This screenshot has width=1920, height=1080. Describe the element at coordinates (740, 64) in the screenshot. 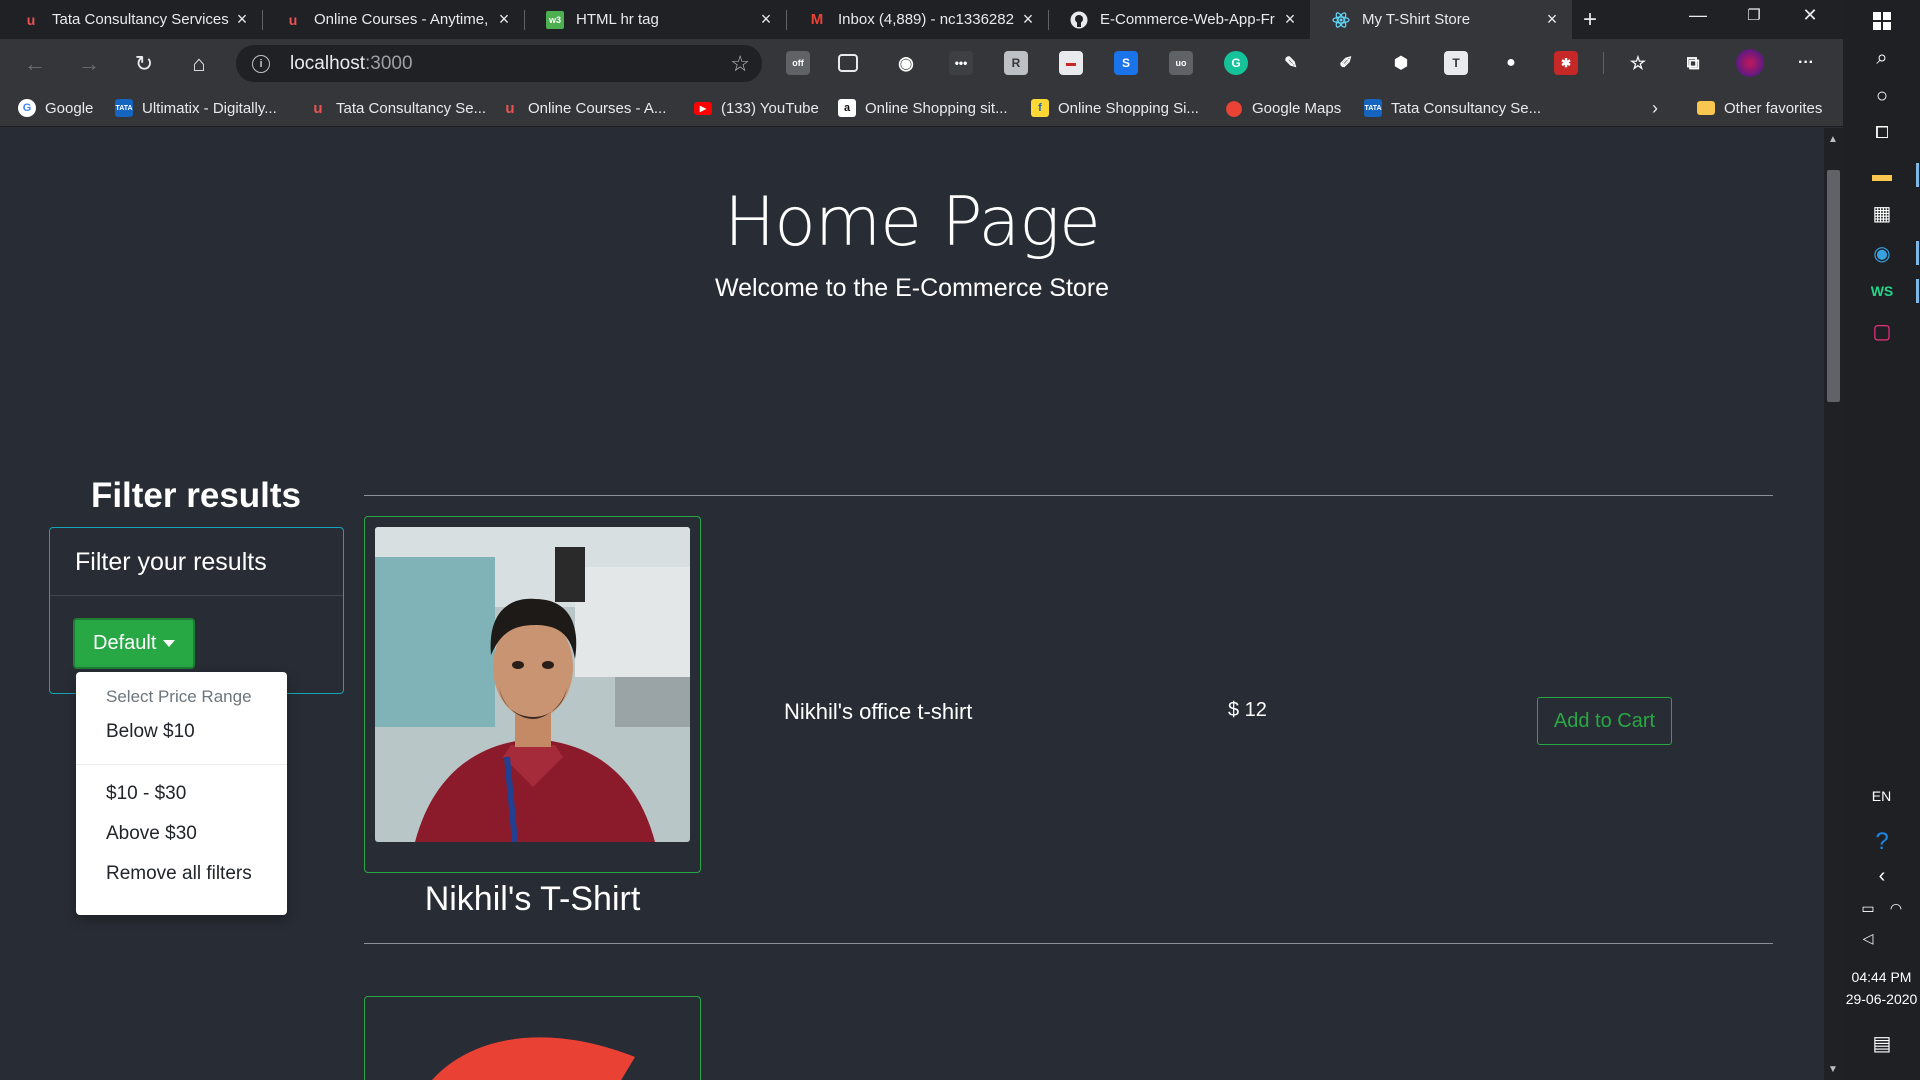

I see `star-icon: ☆` at that location.